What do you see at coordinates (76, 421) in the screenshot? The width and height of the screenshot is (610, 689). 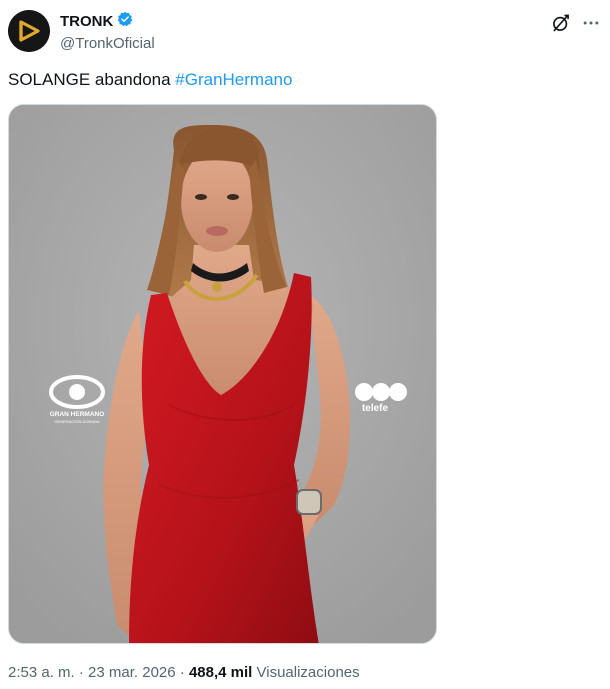 I see `gran-hermano-logo-subtext: GENERACIÓN DORADA` at bounding box center [76, 421].